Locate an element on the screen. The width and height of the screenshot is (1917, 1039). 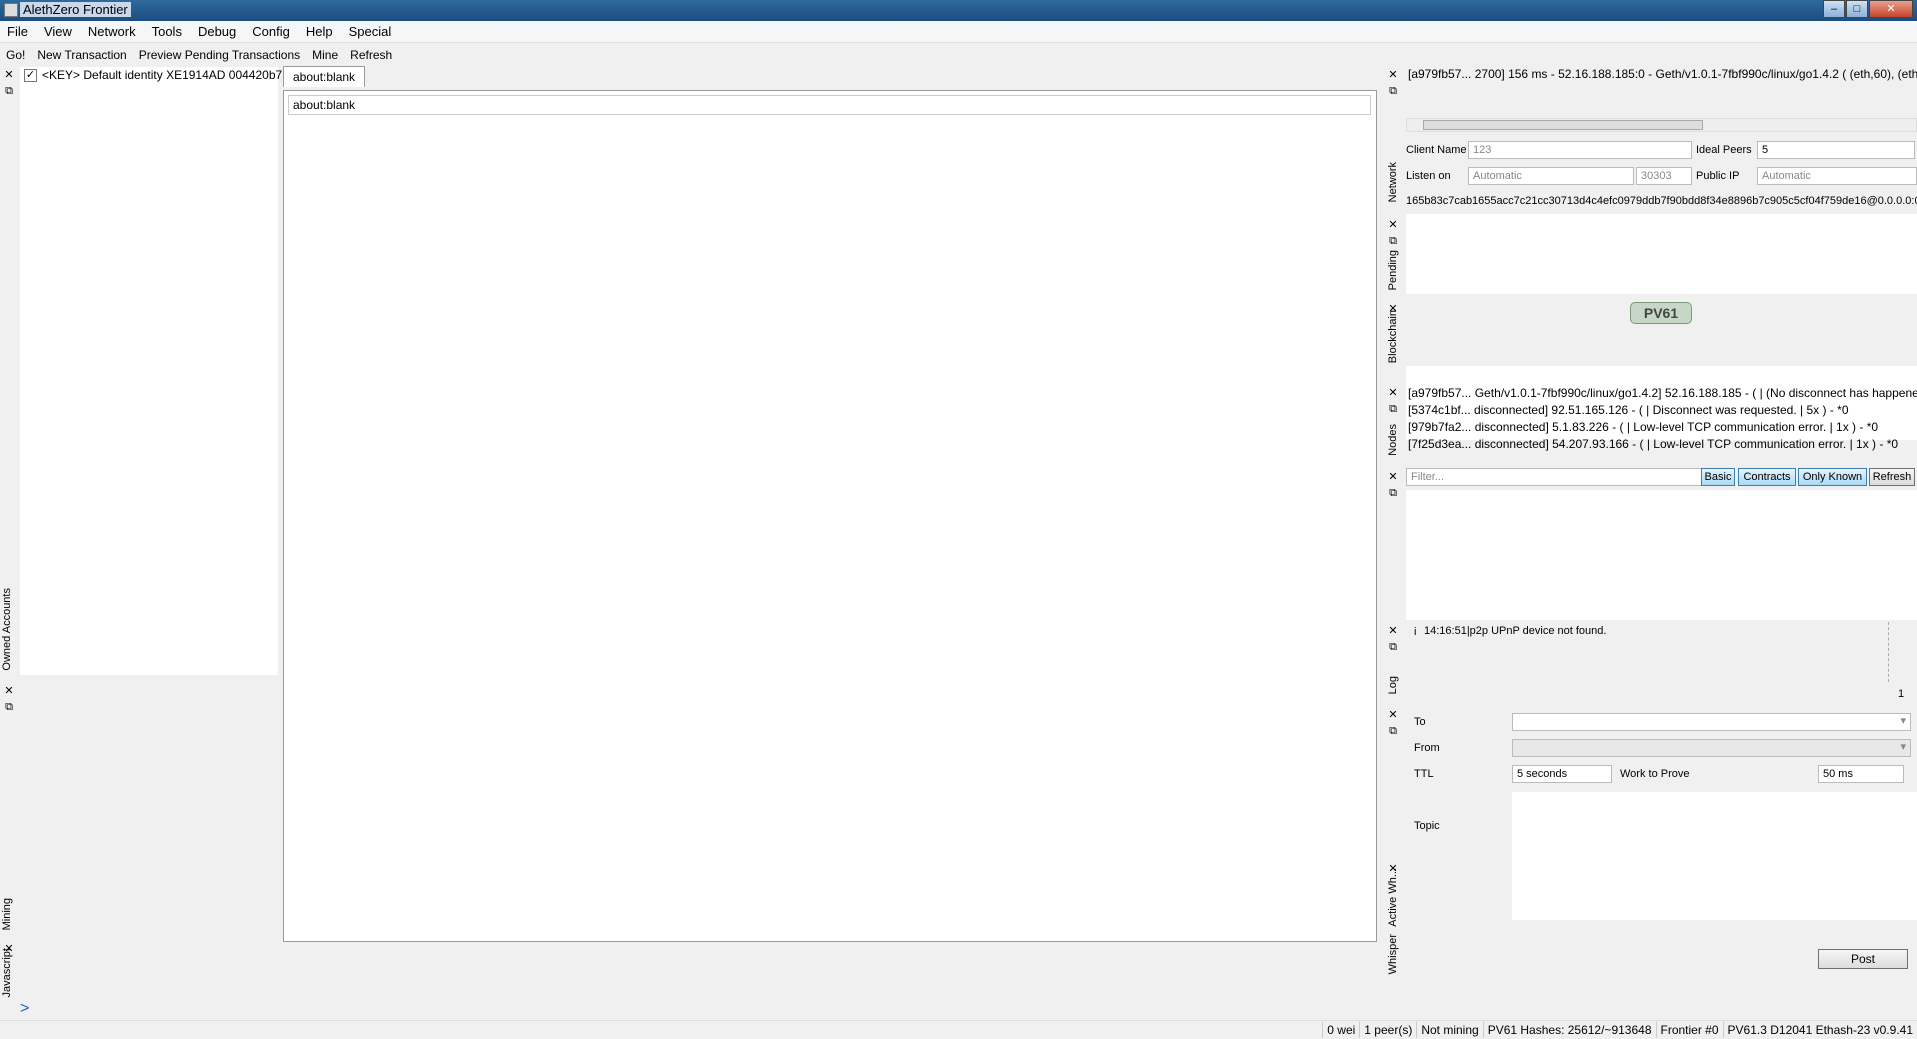
tab-about-blank: about:blank is located at coordinates (324, 76).